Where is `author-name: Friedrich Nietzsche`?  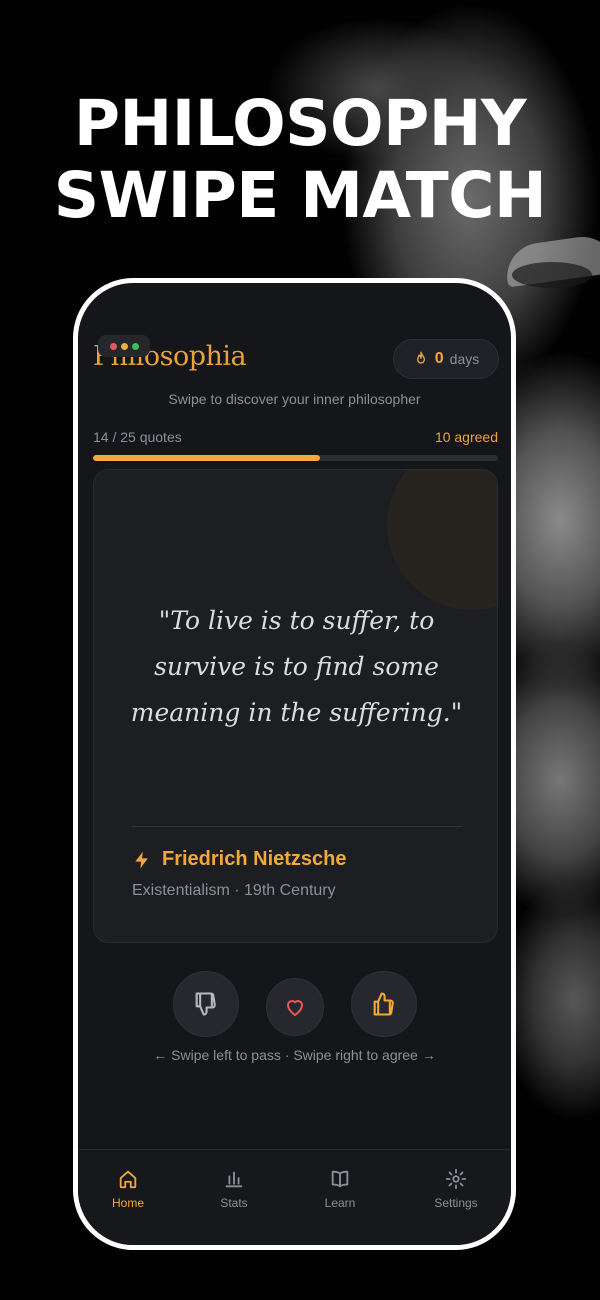
author-name: Friedrich Nietzsche is located at coordinates (254, 859).